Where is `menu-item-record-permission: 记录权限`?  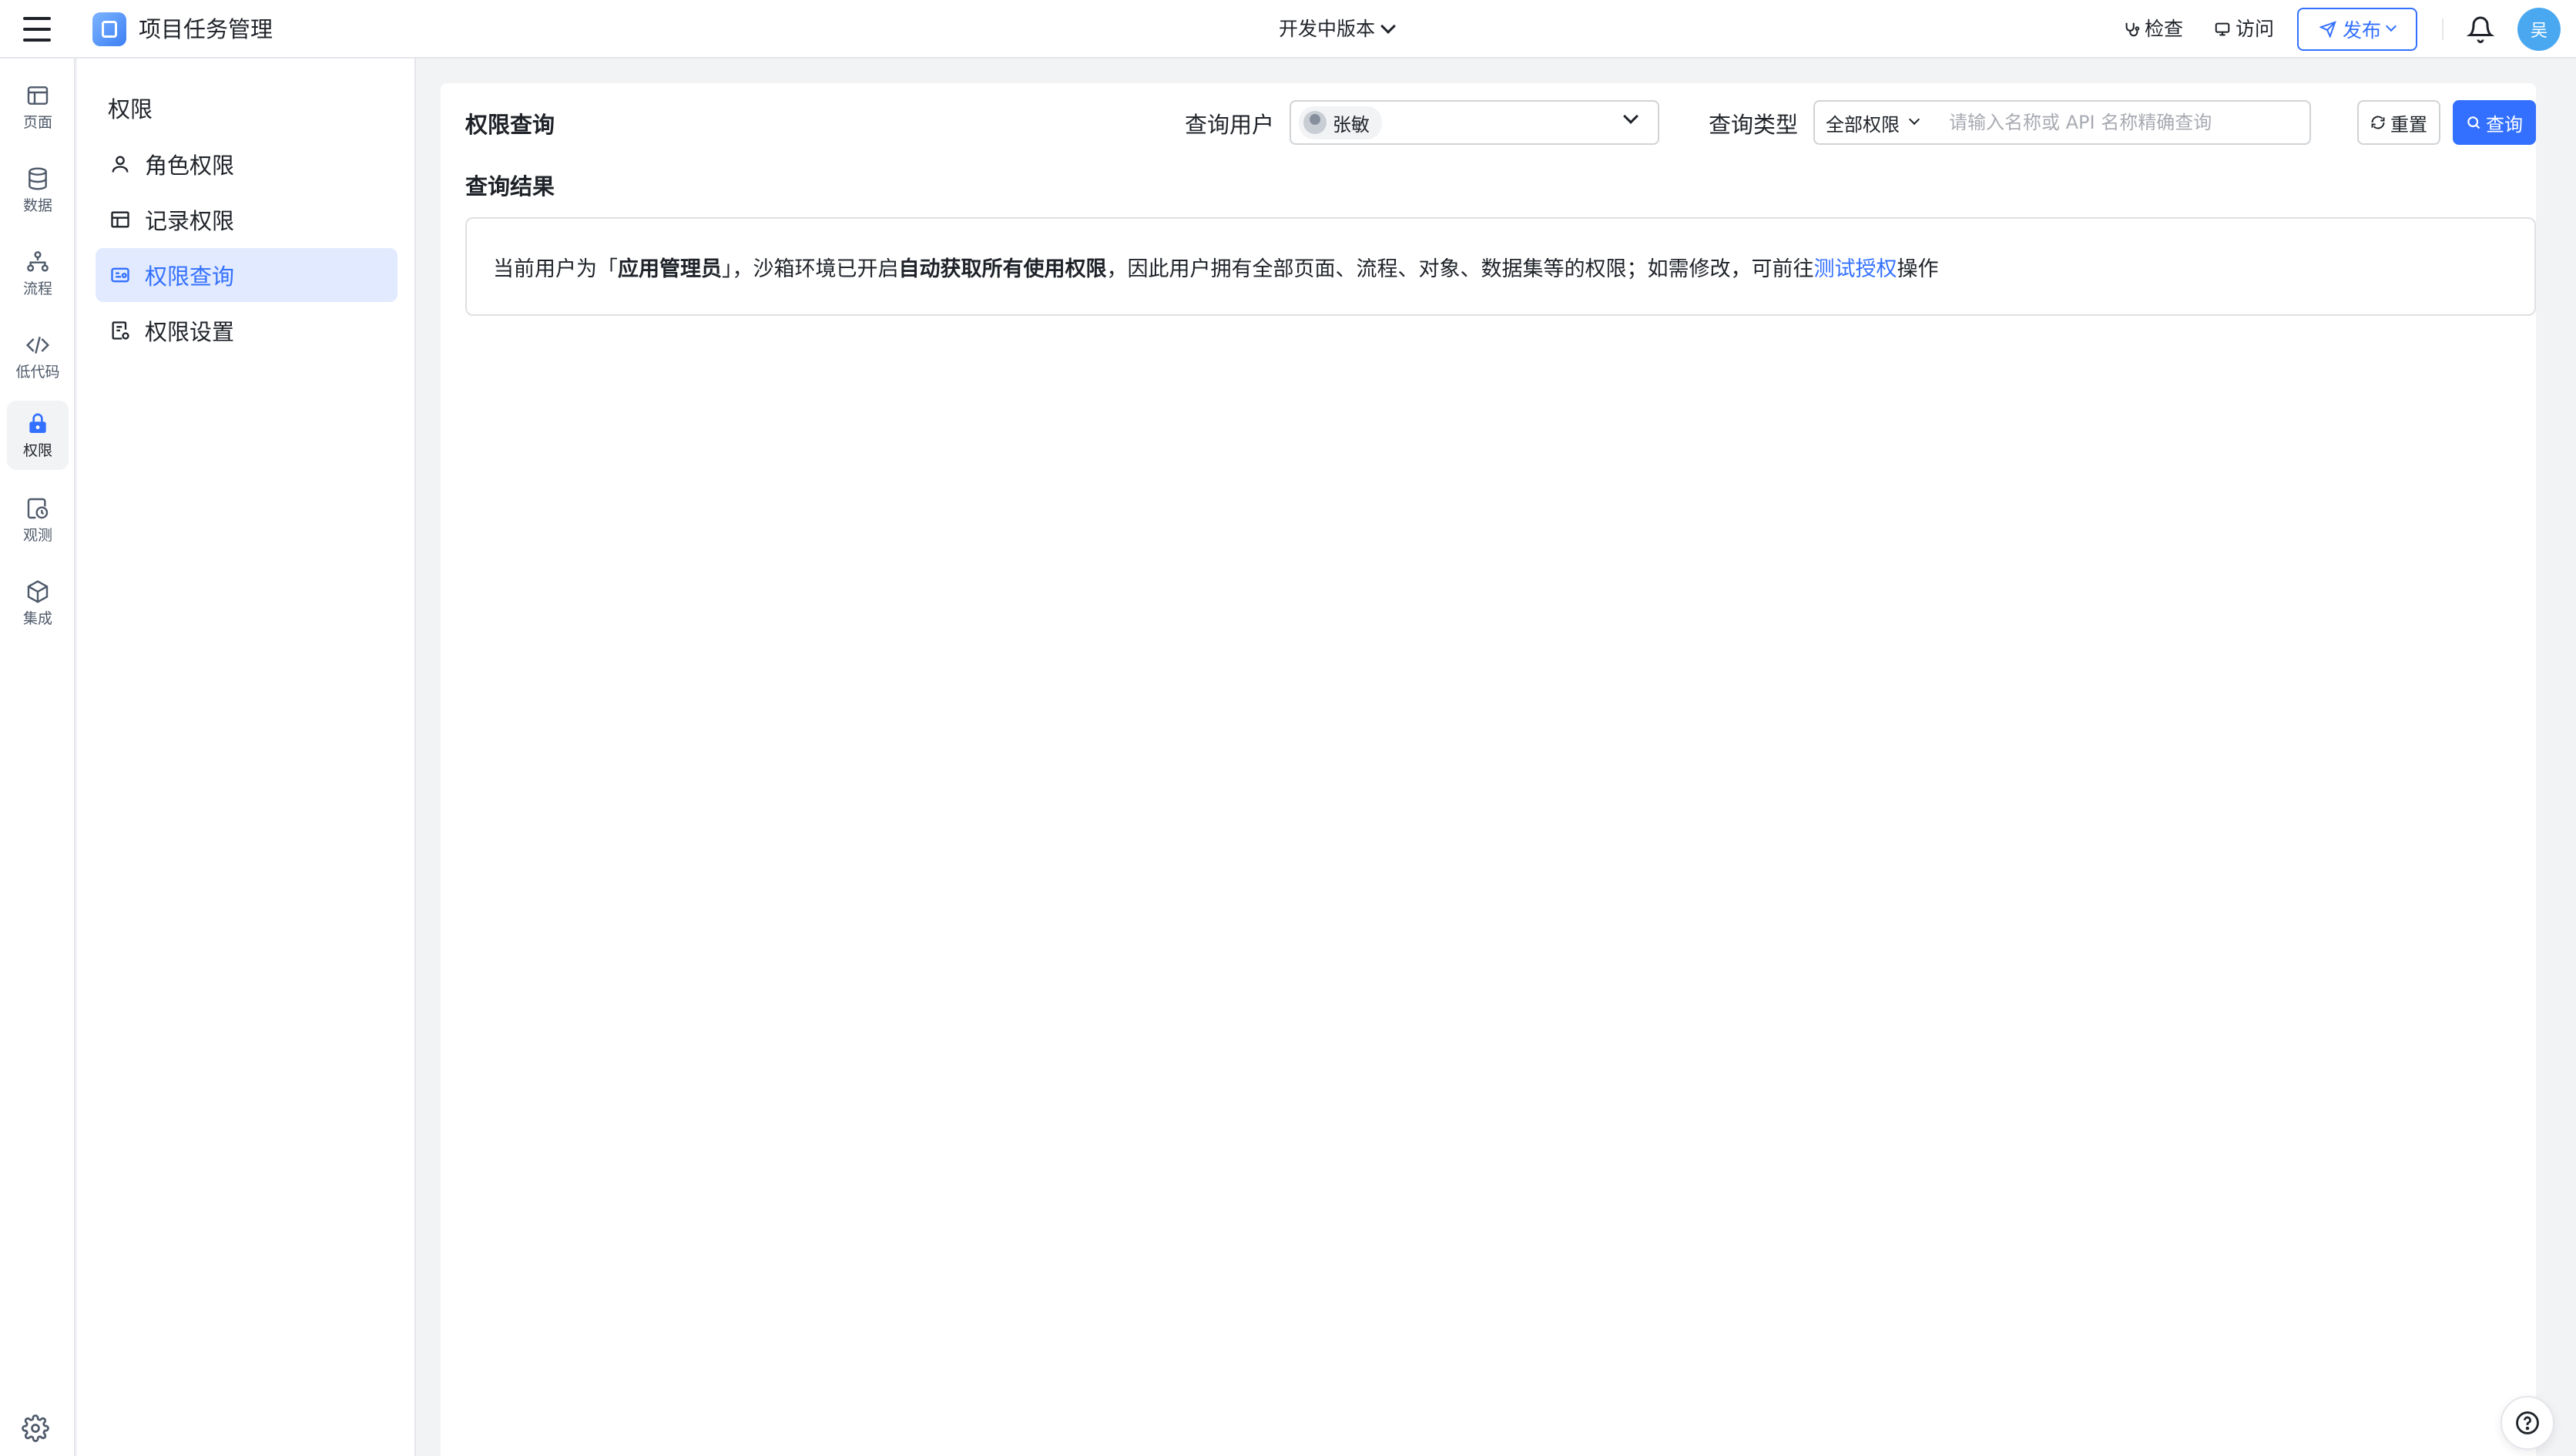 menu-item-record-permission: 记录权限 is located at coordinates (246, 220).